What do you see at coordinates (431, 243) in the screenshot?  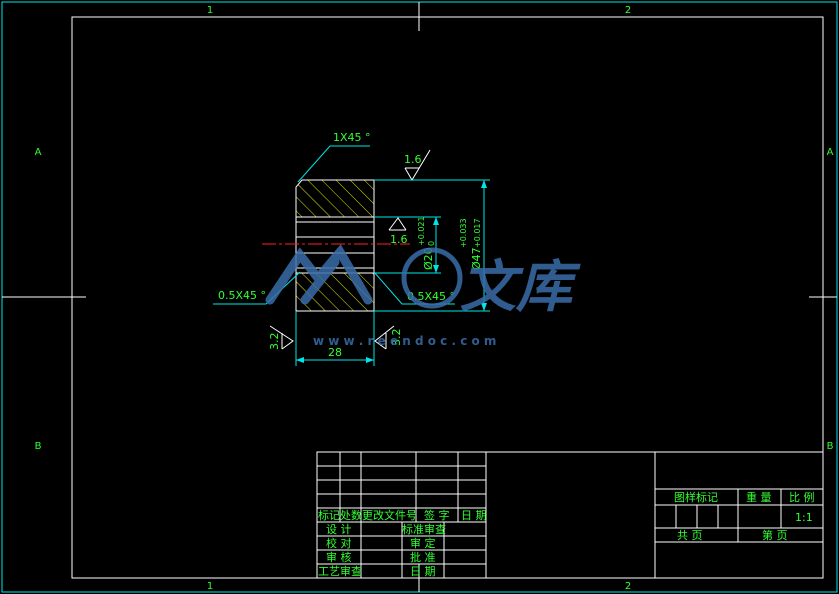 I see `bore-tol-lower: 0` at bounding box center [431, 243].